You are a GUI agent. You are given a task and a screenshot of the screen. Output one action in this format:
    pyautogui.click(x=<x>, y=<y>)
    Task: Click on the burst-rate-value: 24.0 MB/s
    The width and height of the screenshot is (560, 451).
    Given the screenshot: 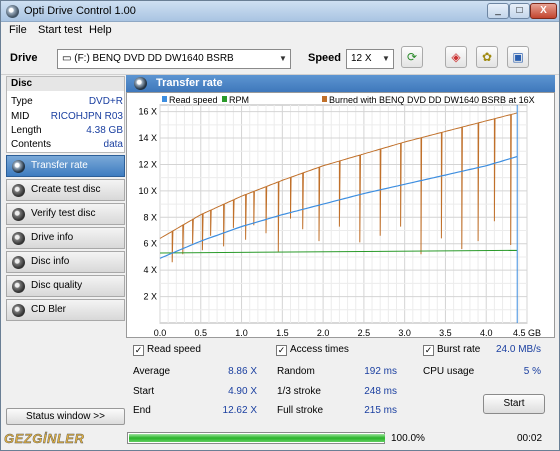 What is the action you would take?
    pyautogui.click(x=518, y=349)
    